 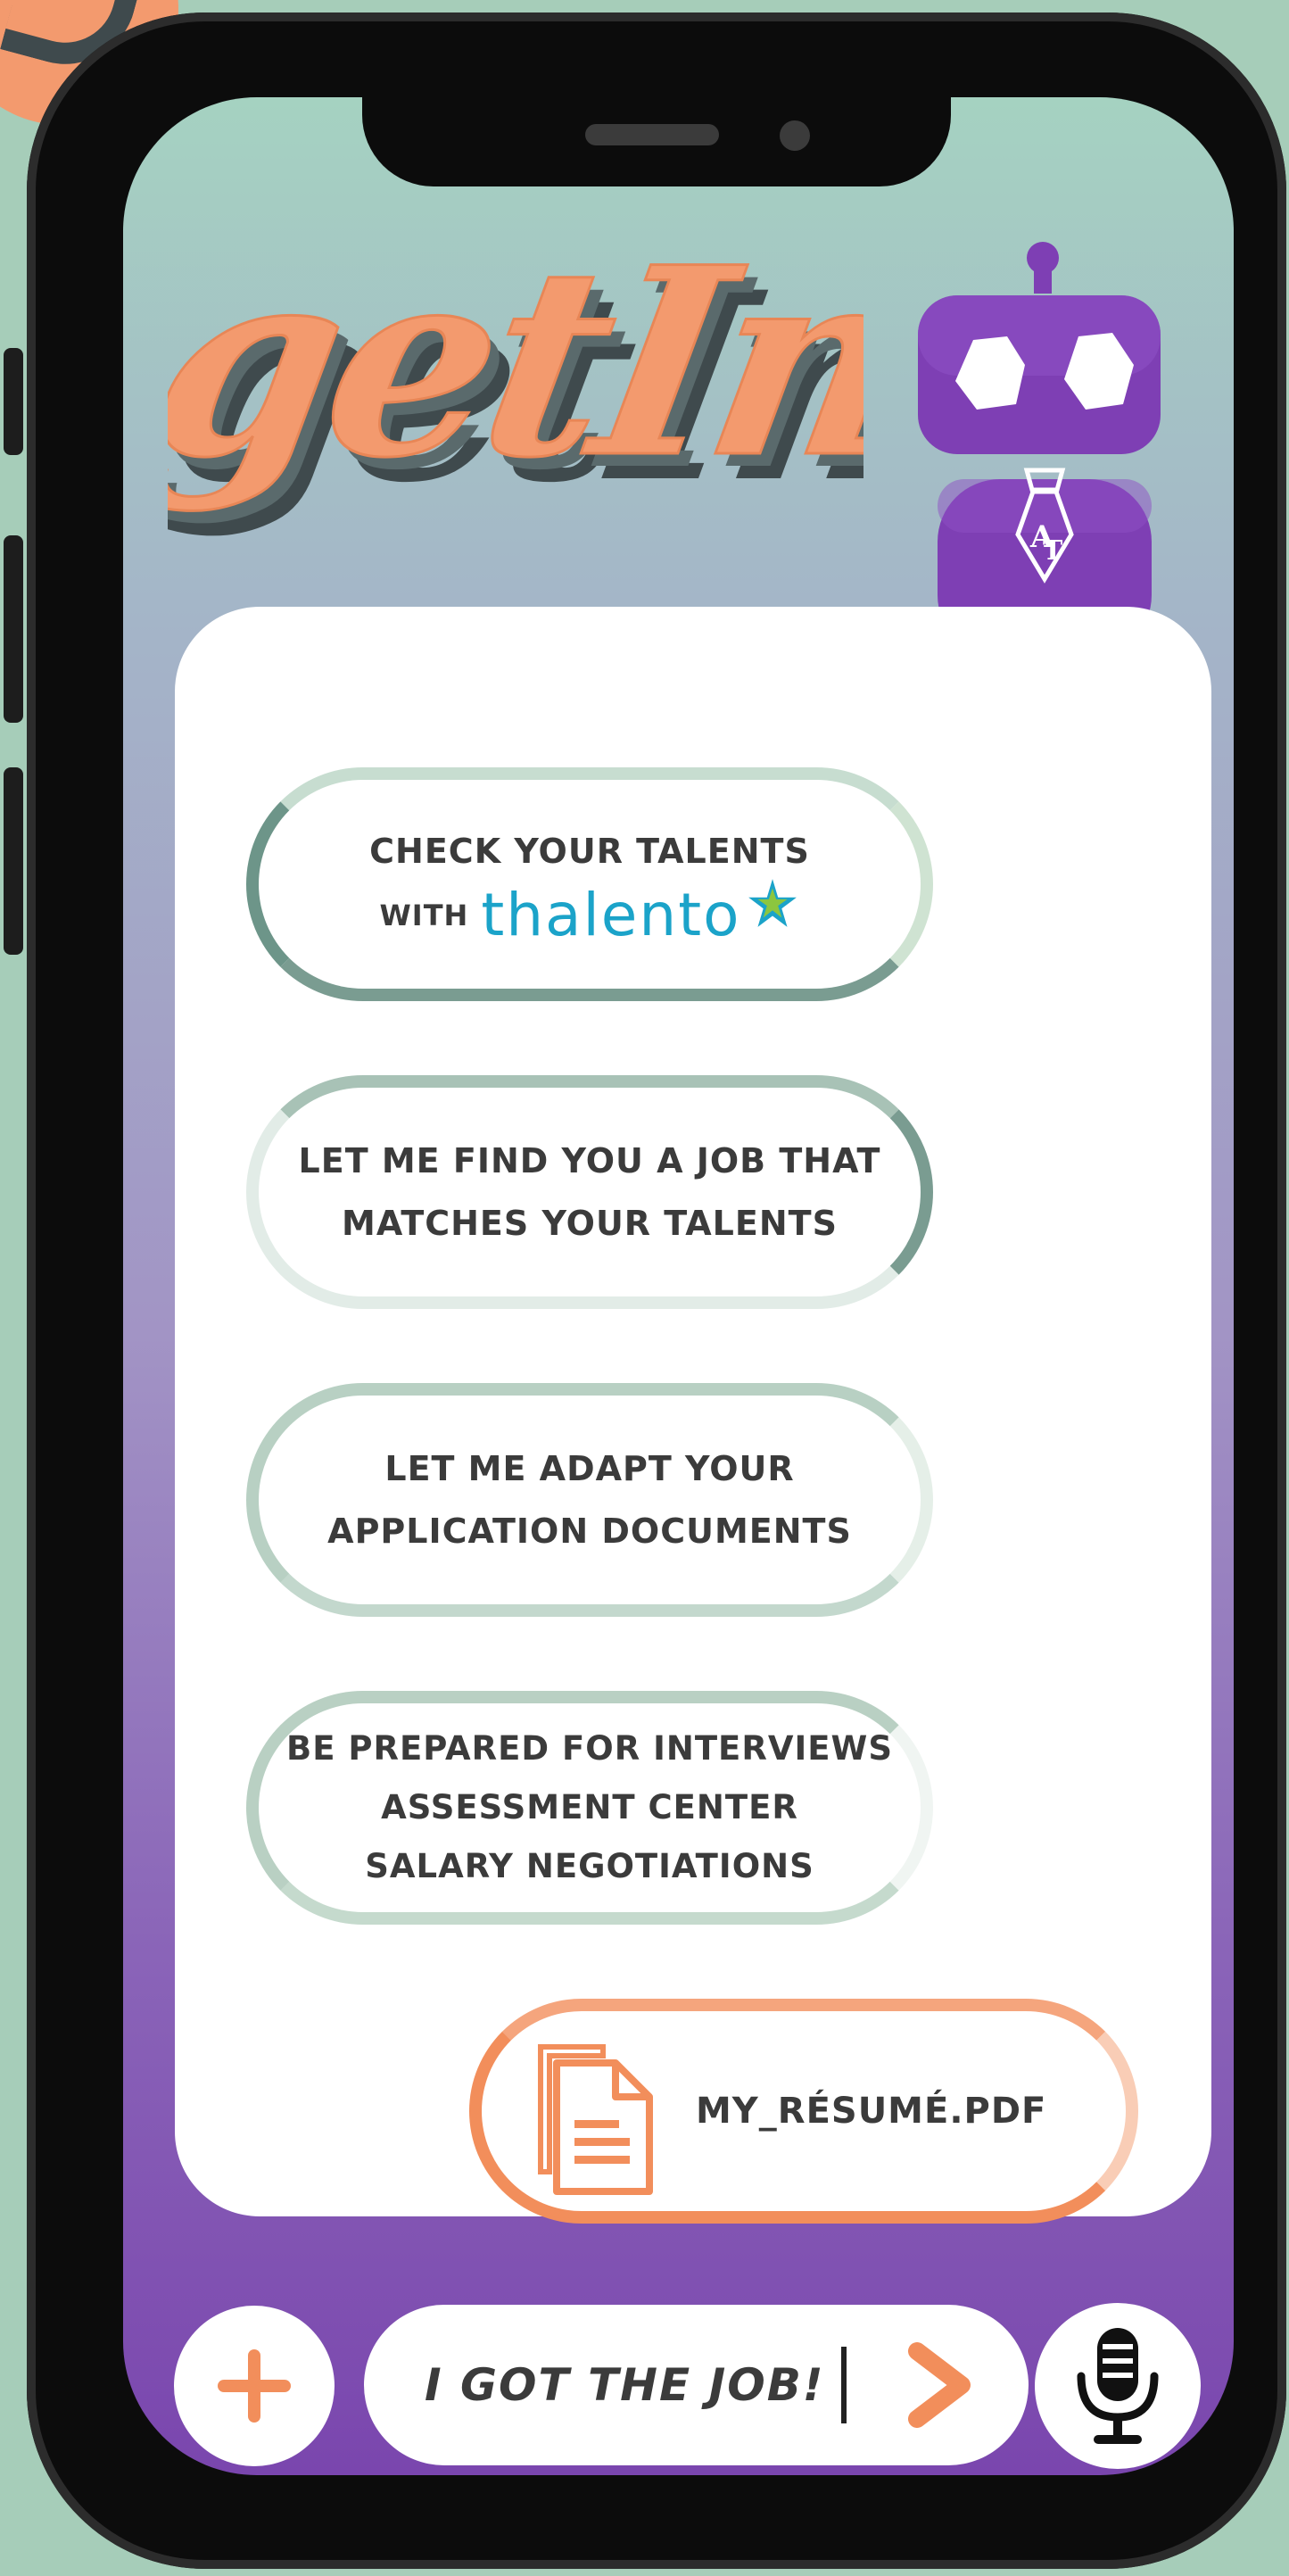 What do you see at coordinates (589, 1531) in the screenshot?
I see `adapt-documents-label-line-2: APPLICATION DOCUMENTS` at bounding box center [589, 1531].